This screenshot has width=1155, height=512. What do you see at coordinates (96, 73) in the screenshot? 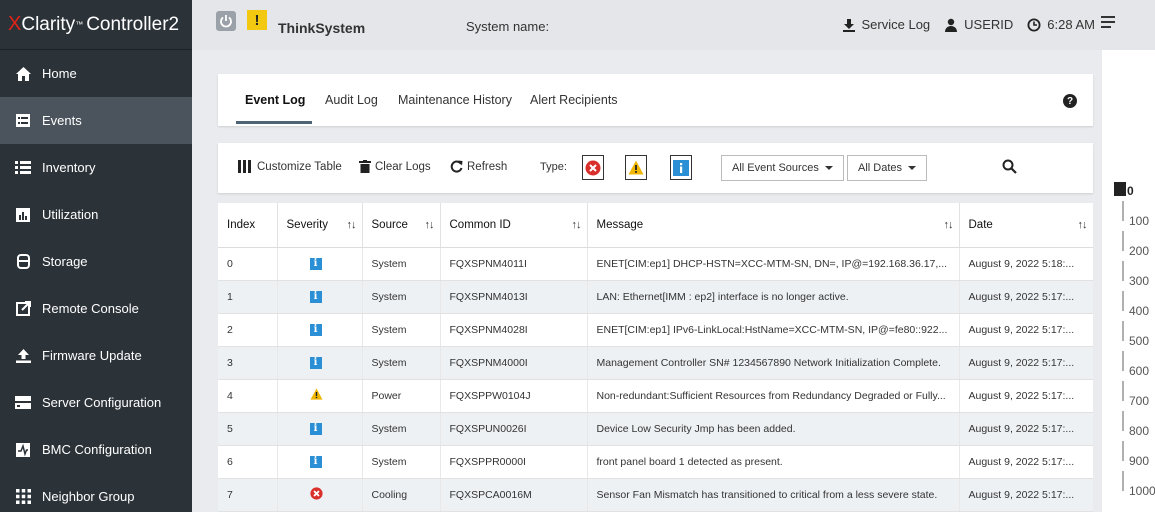
I see `sidebar-item-home: Home` at bounding box center [96, 73].